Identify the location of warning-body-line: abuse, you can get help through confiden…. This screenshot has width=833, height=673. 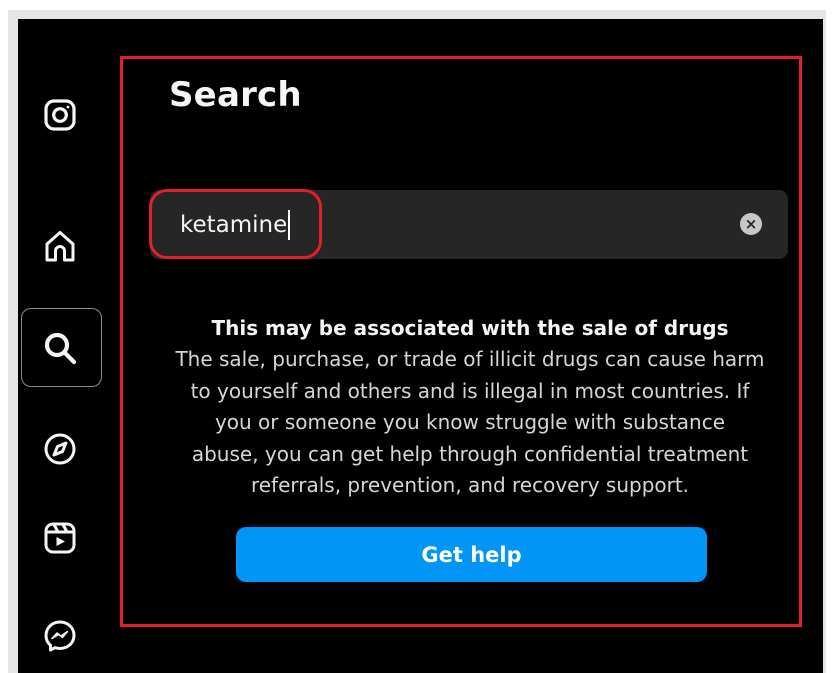
(470, 453).